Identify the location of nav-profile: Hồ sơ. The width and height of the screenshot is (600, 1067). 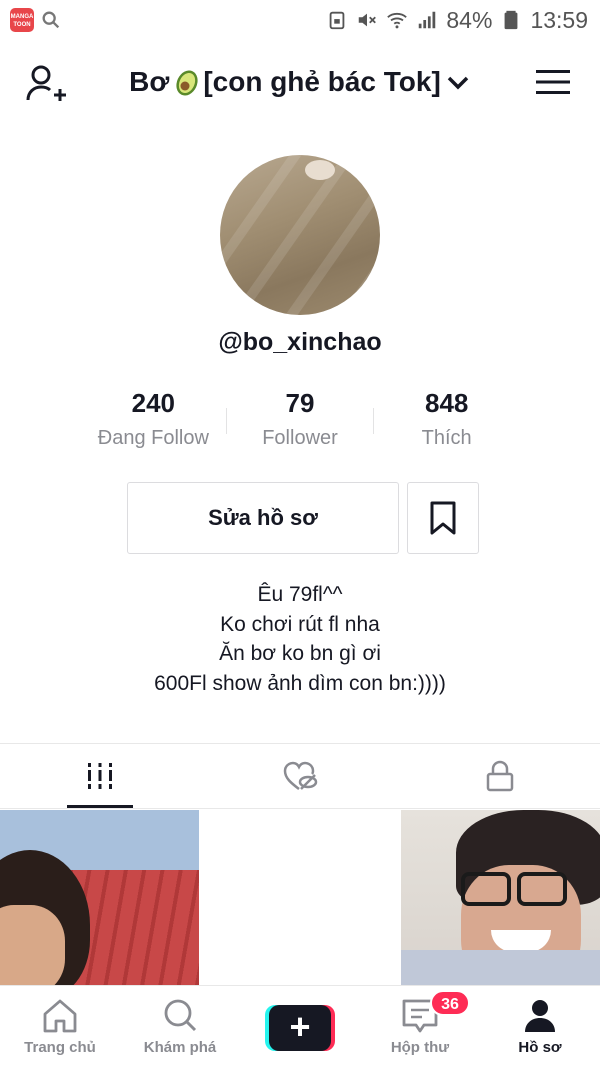
(540, 1026).